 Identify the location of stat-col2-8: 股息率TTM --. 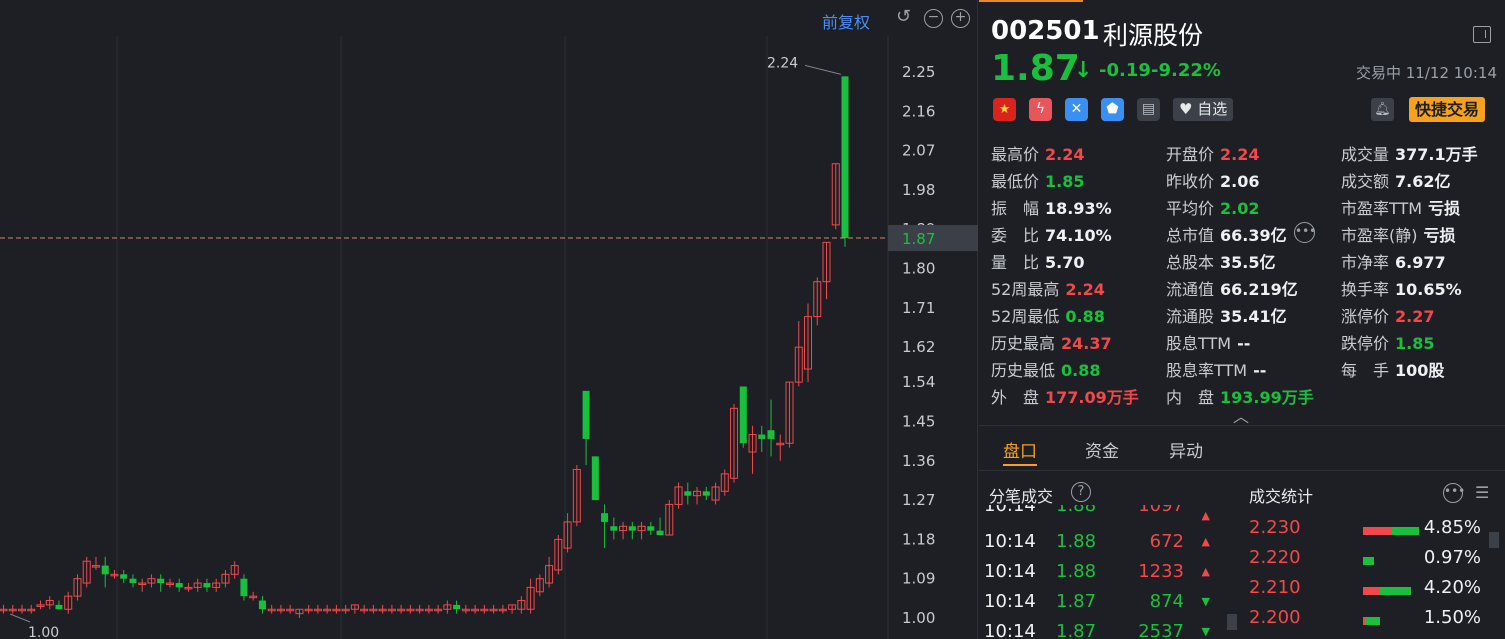
(1216, 369).